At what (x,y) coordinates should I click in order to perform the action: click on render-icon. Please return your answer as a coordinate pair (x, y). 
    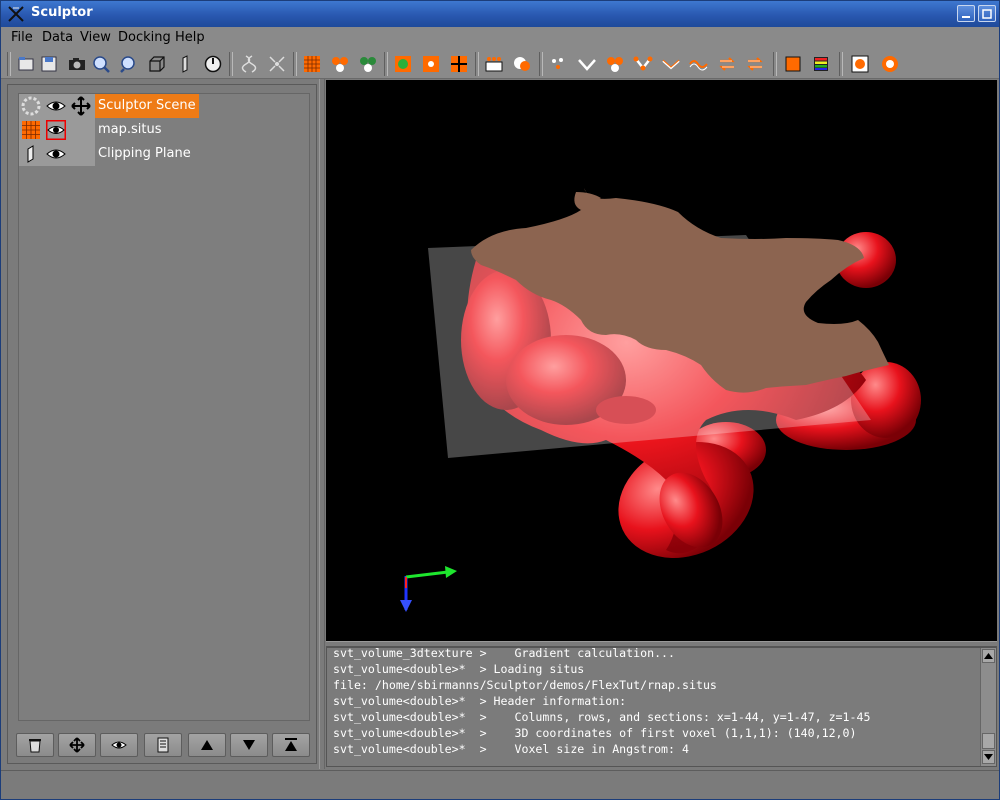
    Looking at the image, I should click on (860, 64).